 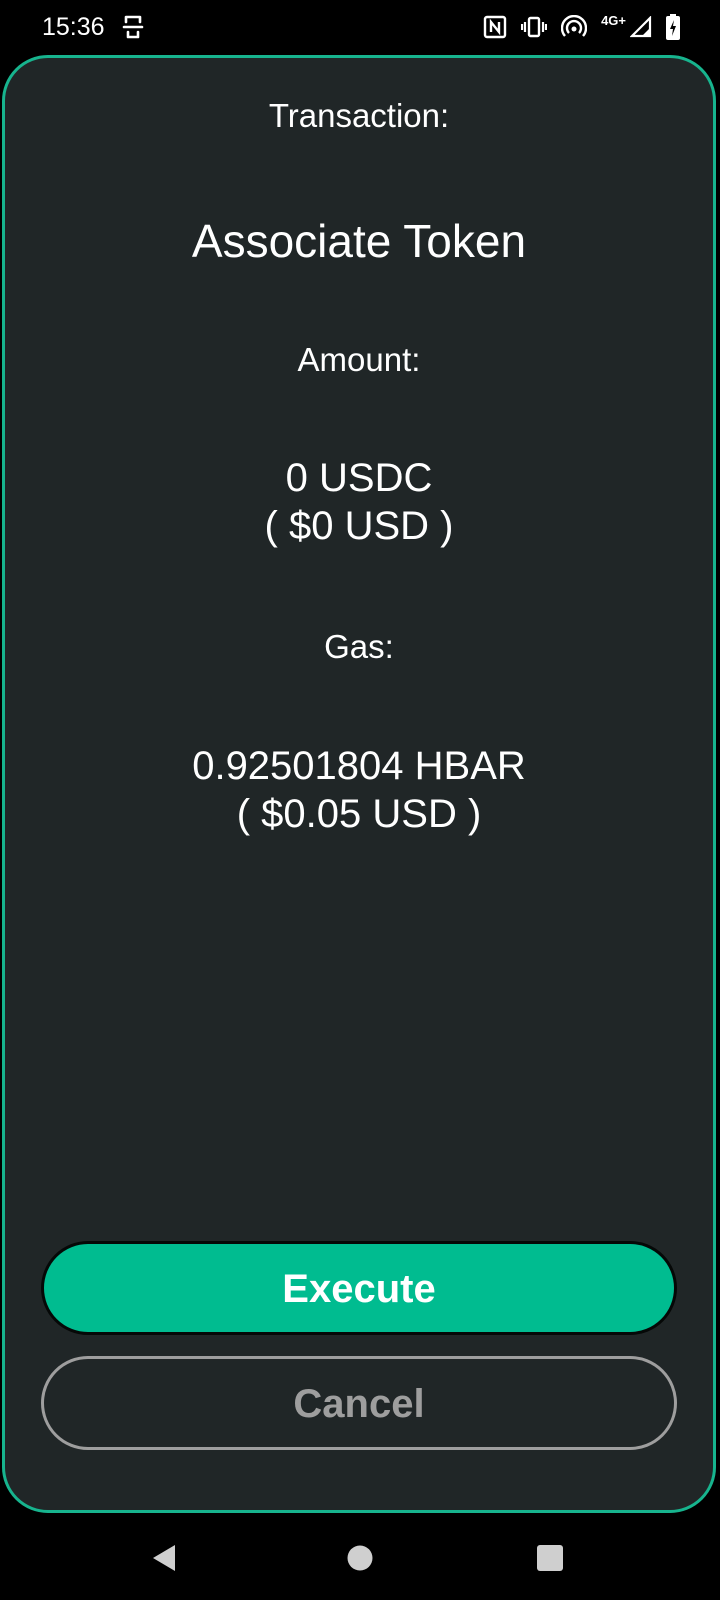 I want to click on recents-icon, so click(x=550, y=1558).